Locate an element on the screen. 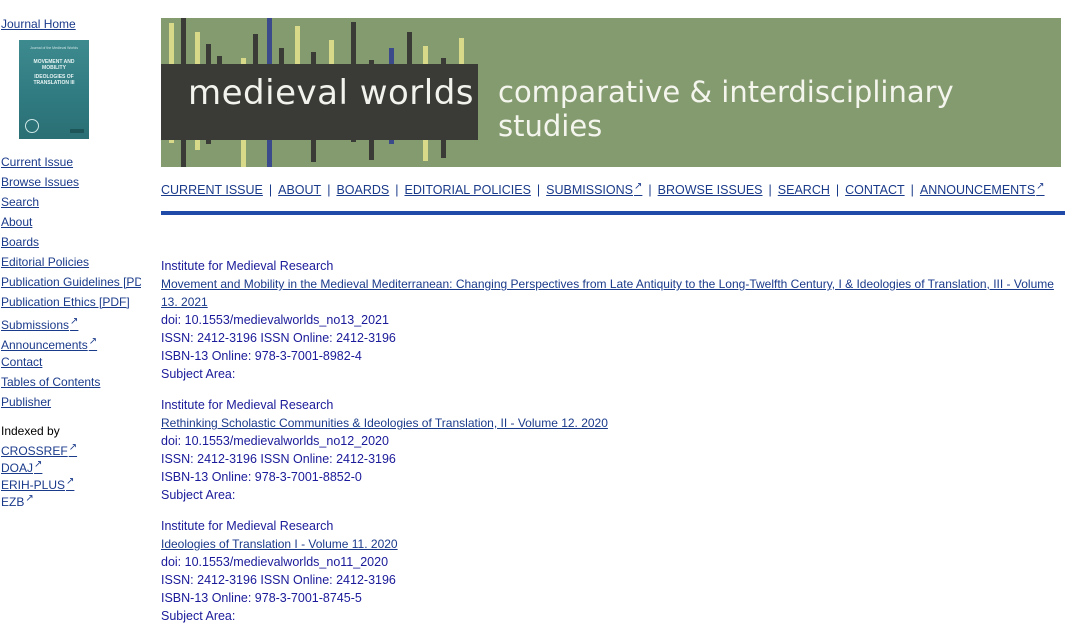 This screenshot has height=638, width=1083. nav-link-label: EDITORIAL POLICIES is located at coordinates (467, 190).